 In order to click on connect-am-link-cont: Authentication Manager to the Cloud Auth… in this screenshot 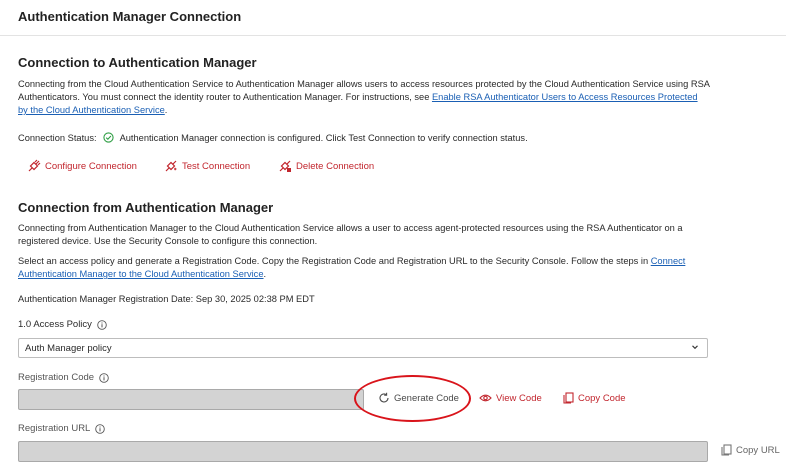, I will do `click(141, 274)`.